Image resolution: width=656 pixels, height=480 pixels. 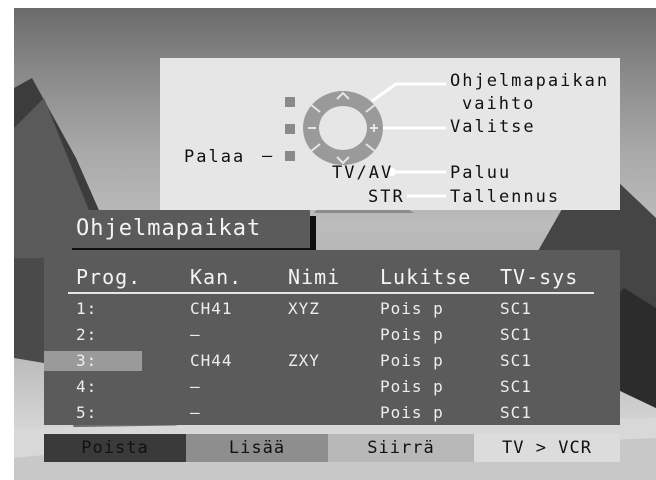 What do you see at coordinates (363, 173) in the screenshot?
I see `help-tvav-label: TV/AV` at bounding box center [363, 173].